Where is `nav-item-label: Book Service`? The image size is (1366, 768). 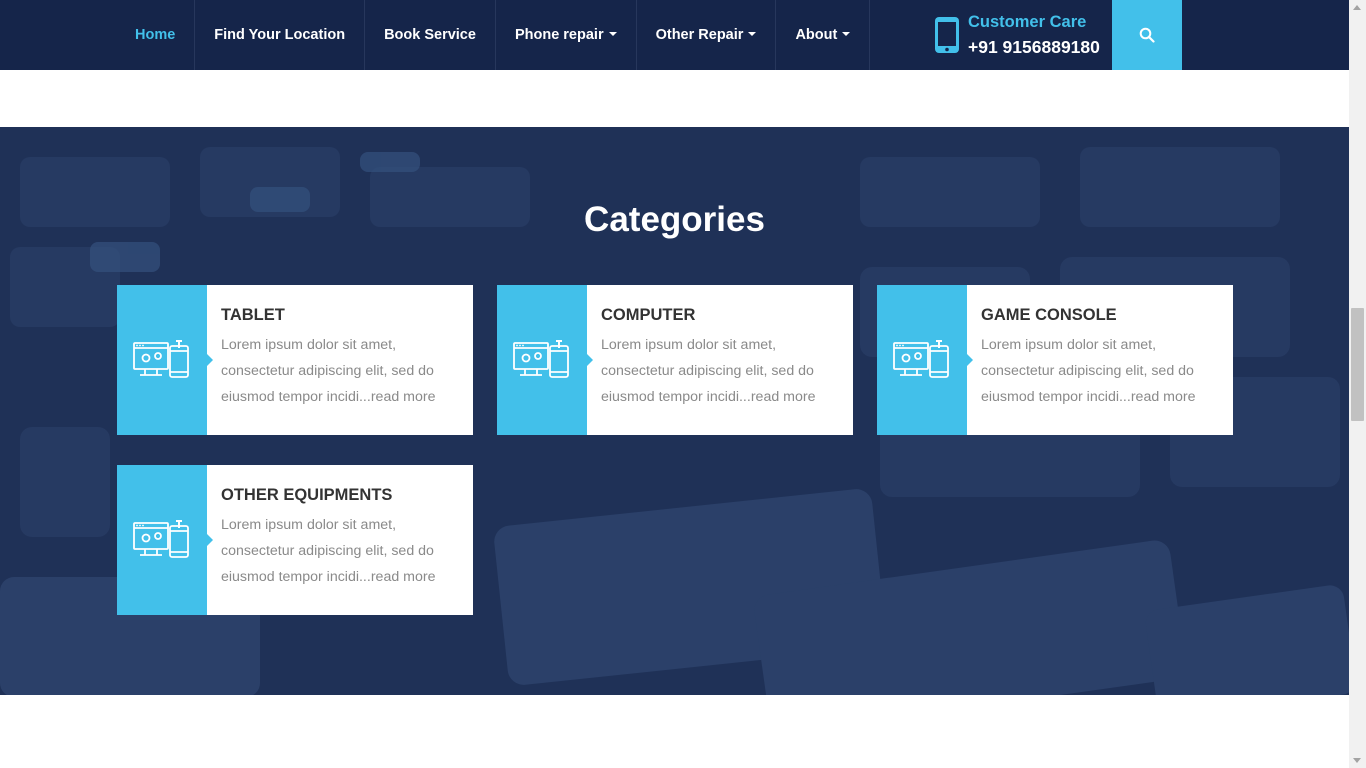 nav-item-label: Book Service is located at coordinates (430, 35).